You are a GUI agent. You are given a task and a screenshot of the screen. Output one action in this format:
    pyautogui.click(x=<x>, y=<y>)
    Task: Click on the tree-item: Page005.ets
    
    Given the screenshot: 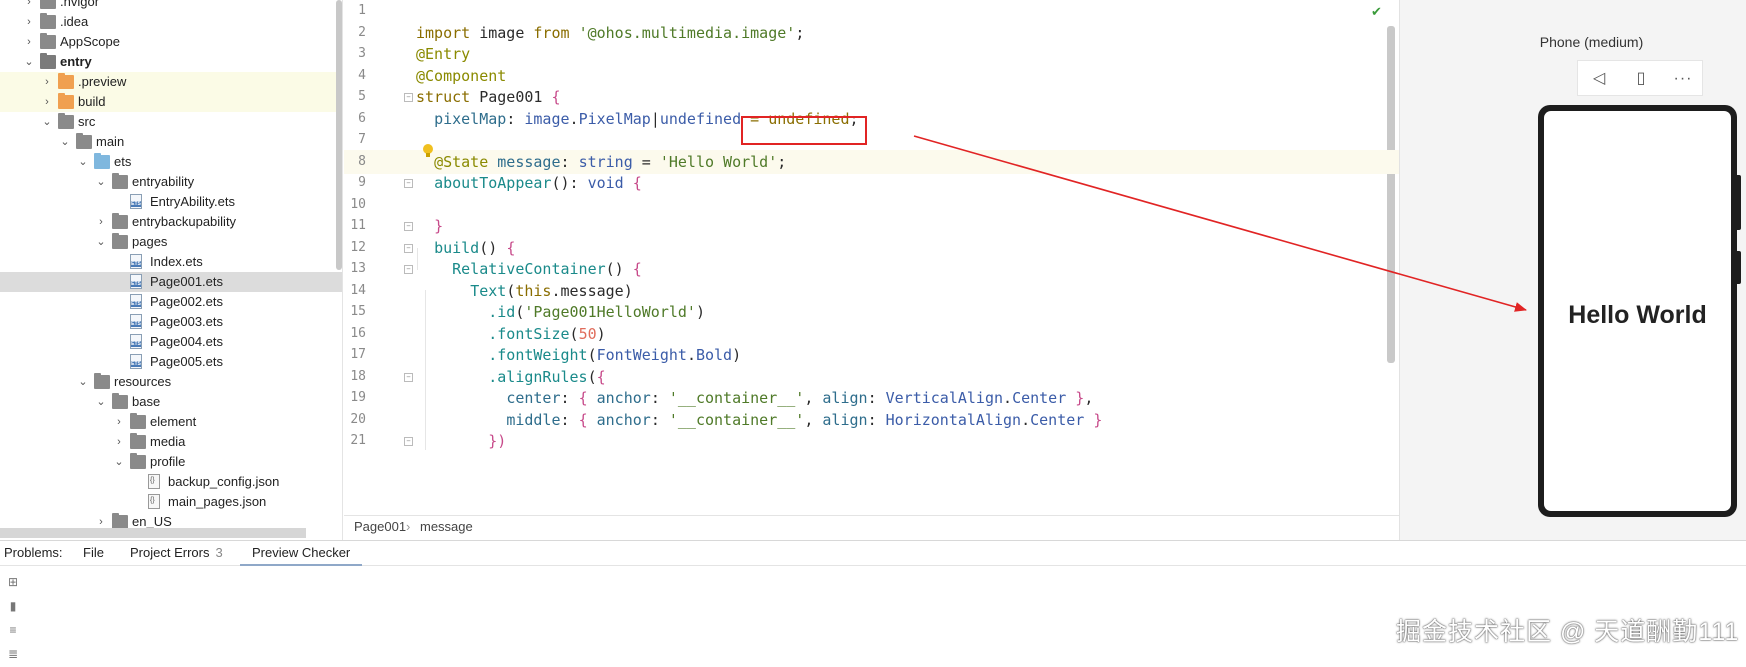 What is the action you would take?
    pyautogui.click(x=171, y=362)
    